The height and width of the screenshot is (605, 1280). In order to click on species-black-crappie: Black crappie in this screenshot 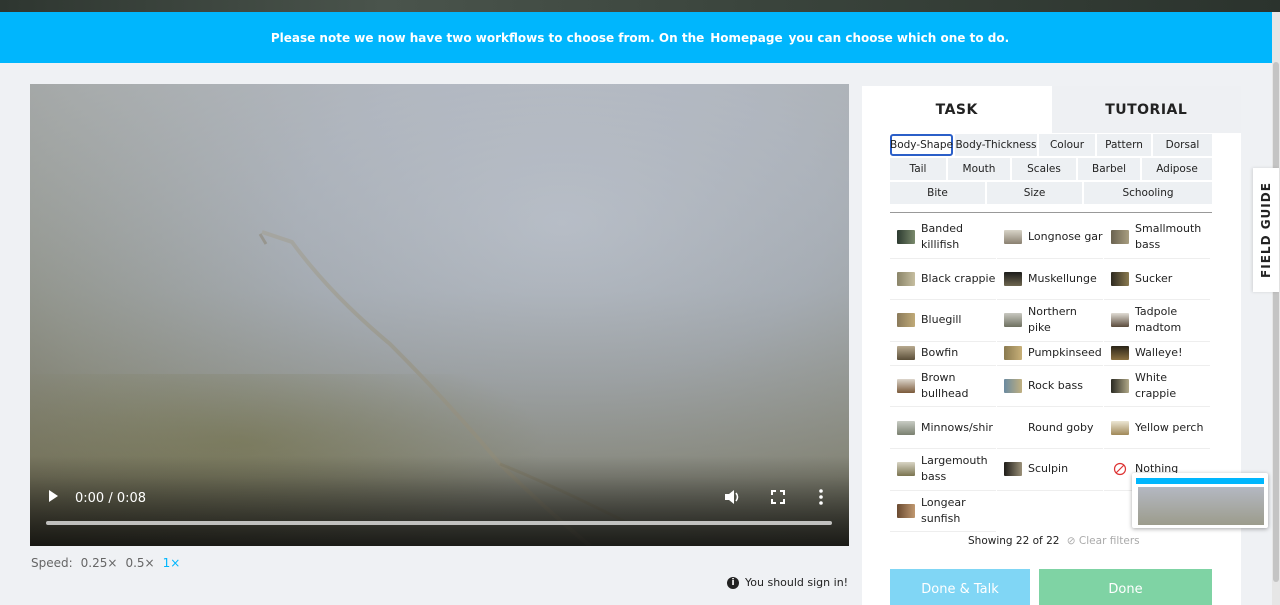, I will do `click(943, 280)`.